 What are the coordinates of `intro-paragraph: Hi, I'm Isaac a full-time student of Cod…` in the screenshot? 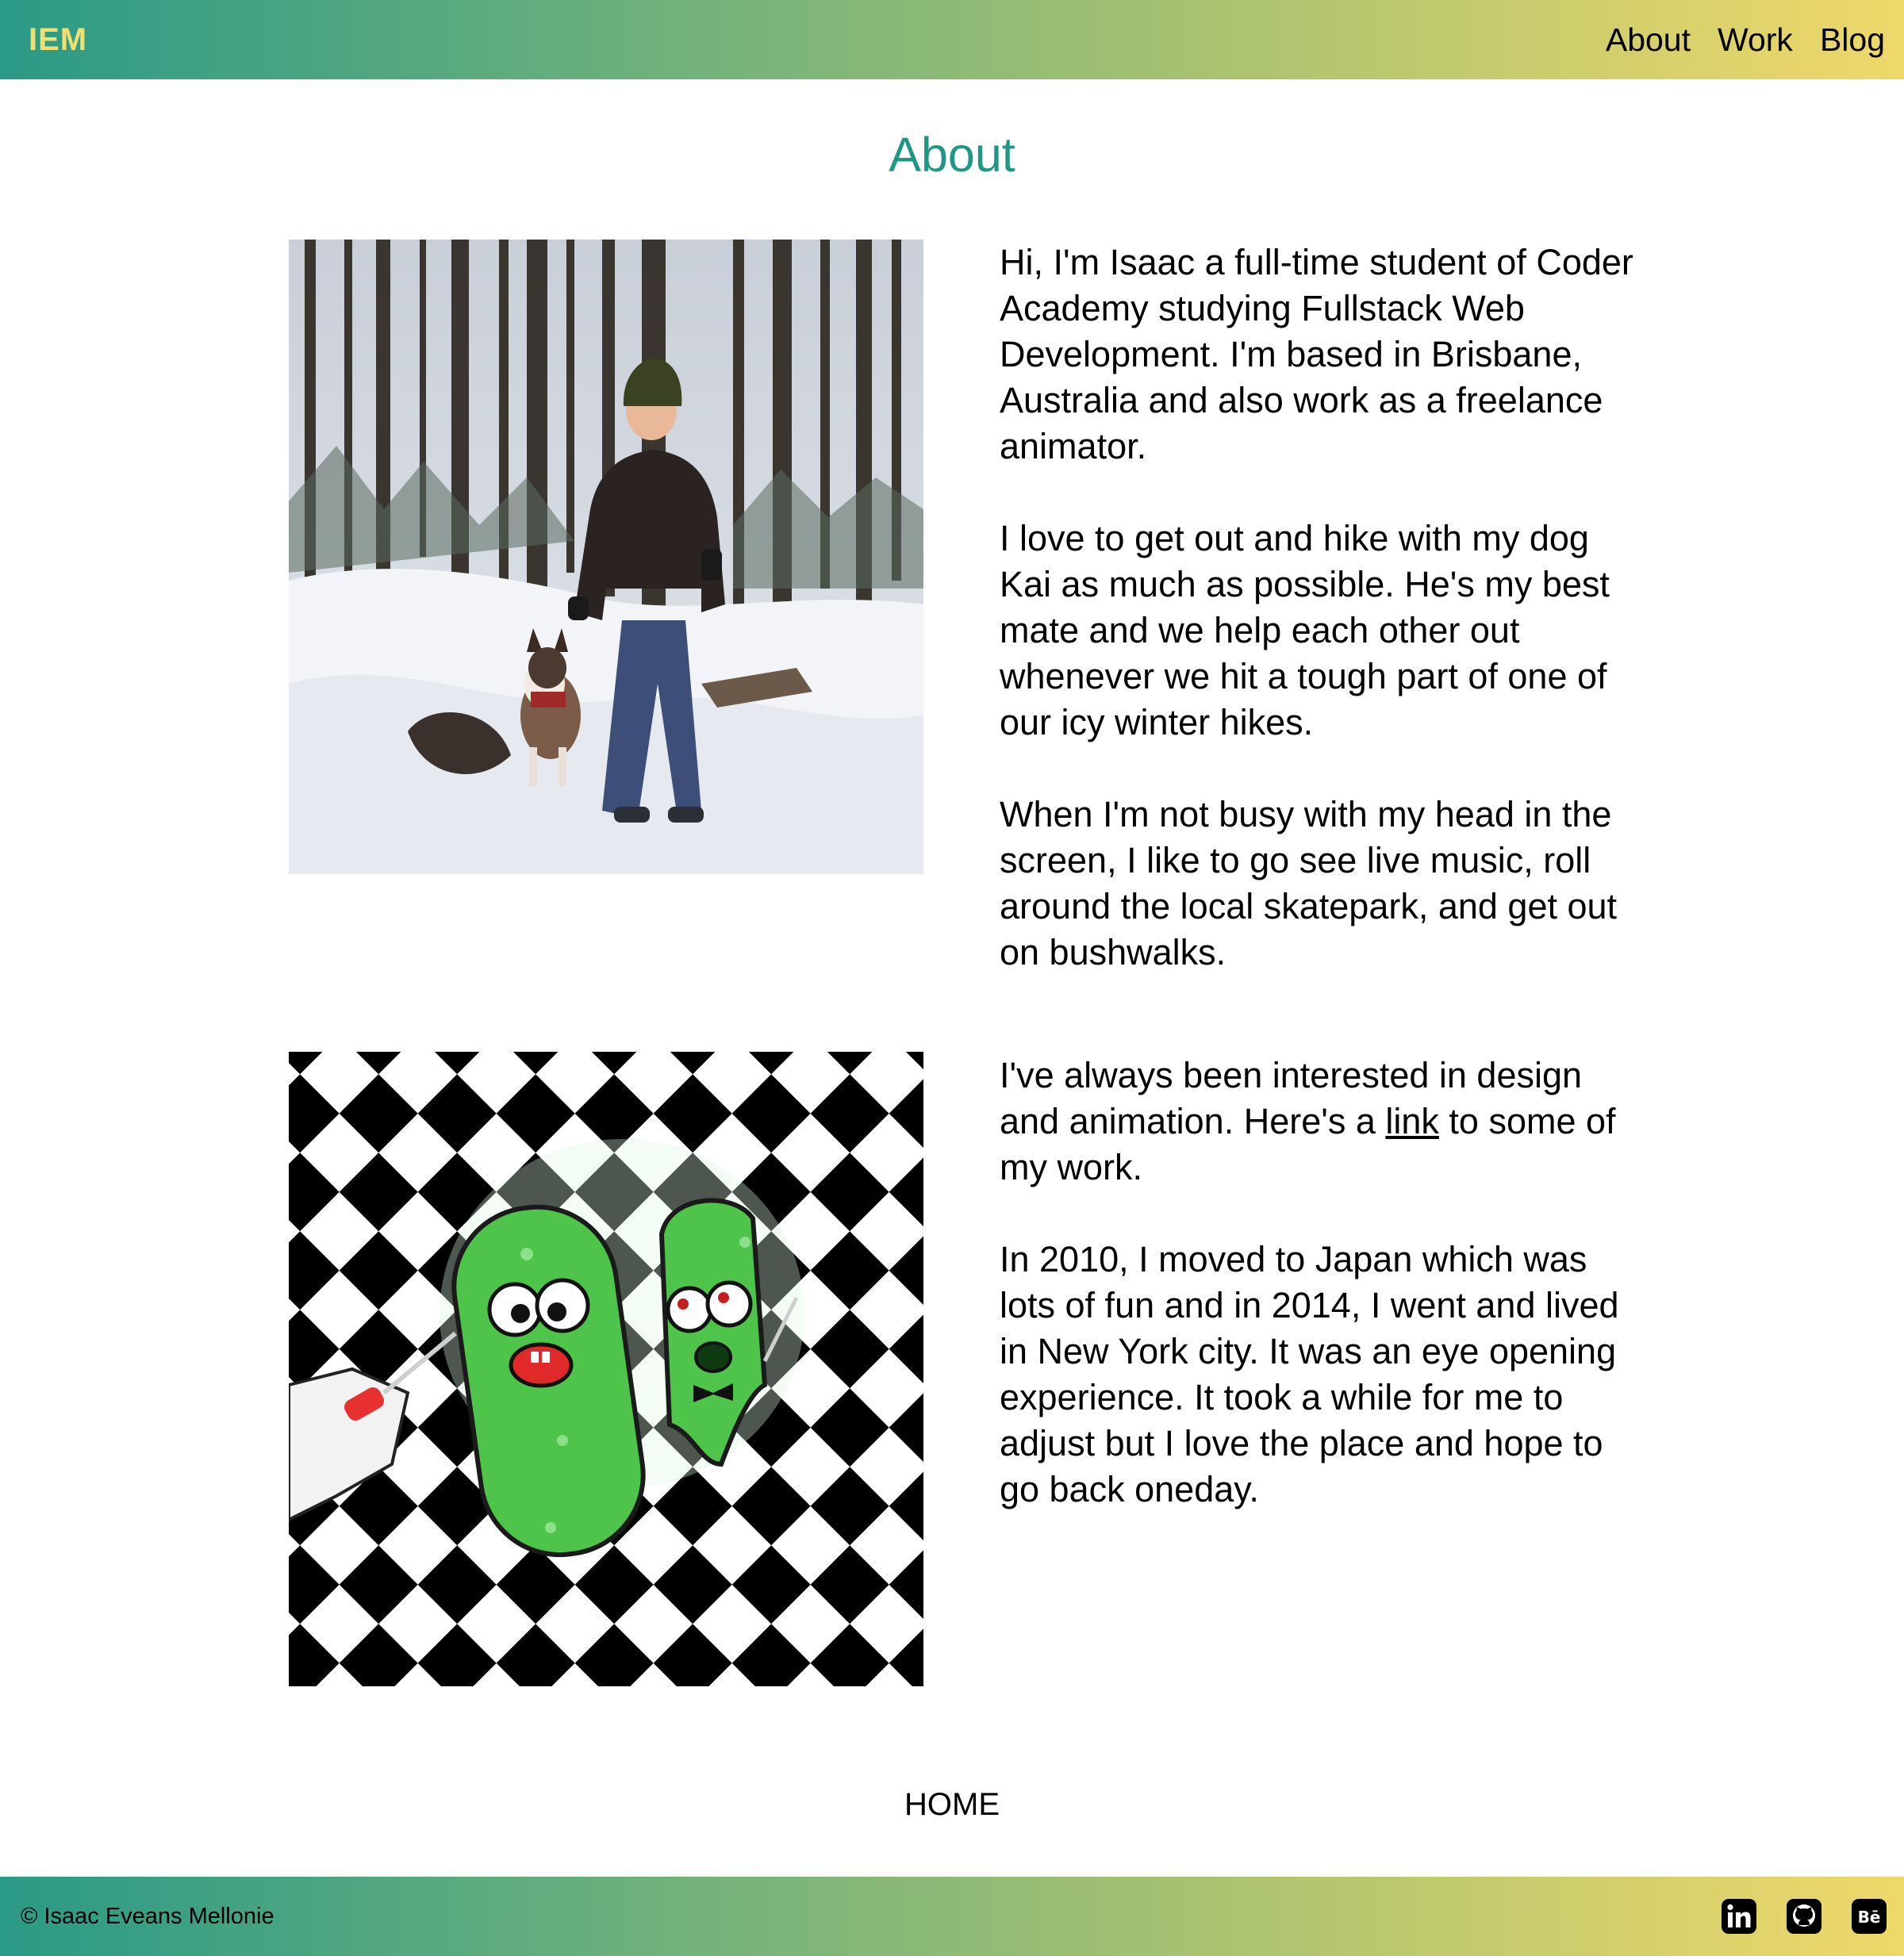 It's located at (1316, 354).